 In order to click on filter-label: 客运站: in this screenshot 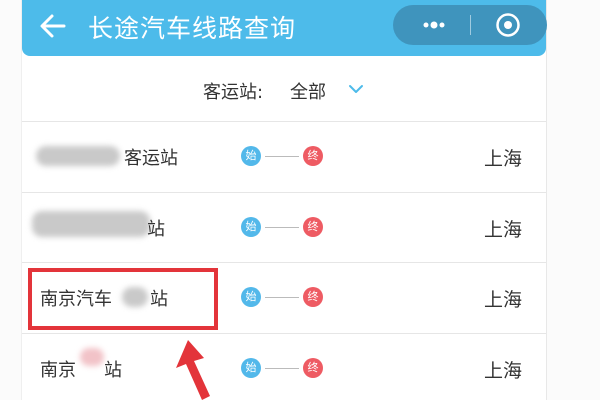, I will do `click(233, 92)`.